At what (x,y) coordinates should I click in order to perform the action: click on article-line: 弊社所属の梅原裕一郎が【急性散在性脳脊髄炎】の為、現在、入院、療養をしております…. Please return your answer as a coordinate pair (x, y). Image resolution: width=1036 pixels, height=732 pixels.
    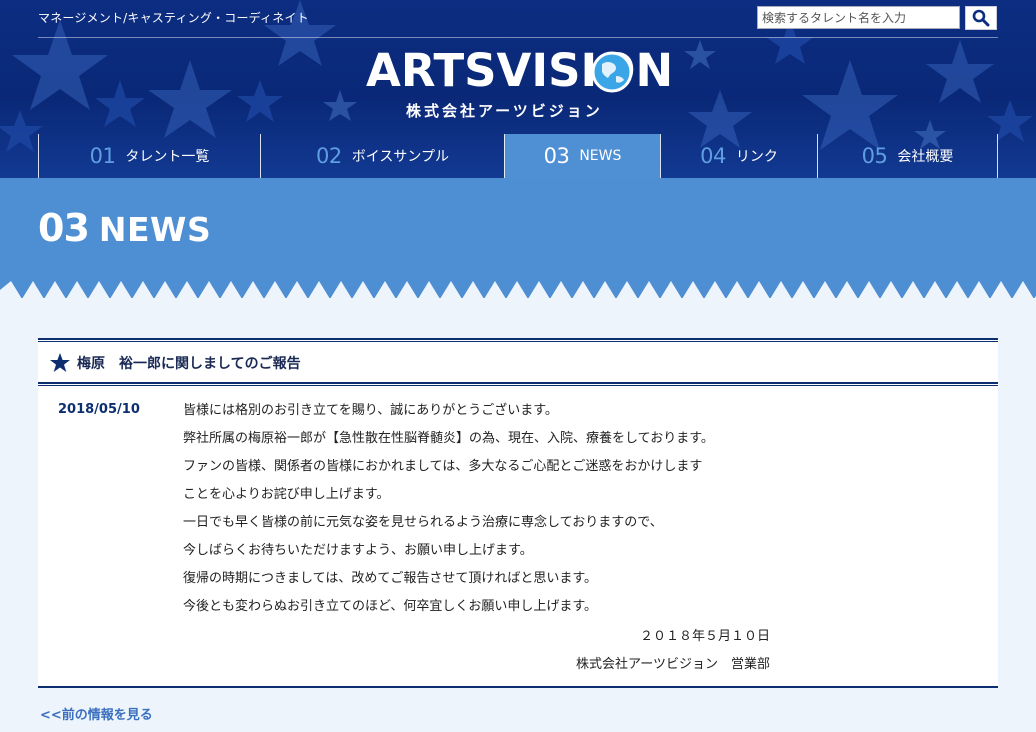
    Looking at the image, I should click on (448, 438).